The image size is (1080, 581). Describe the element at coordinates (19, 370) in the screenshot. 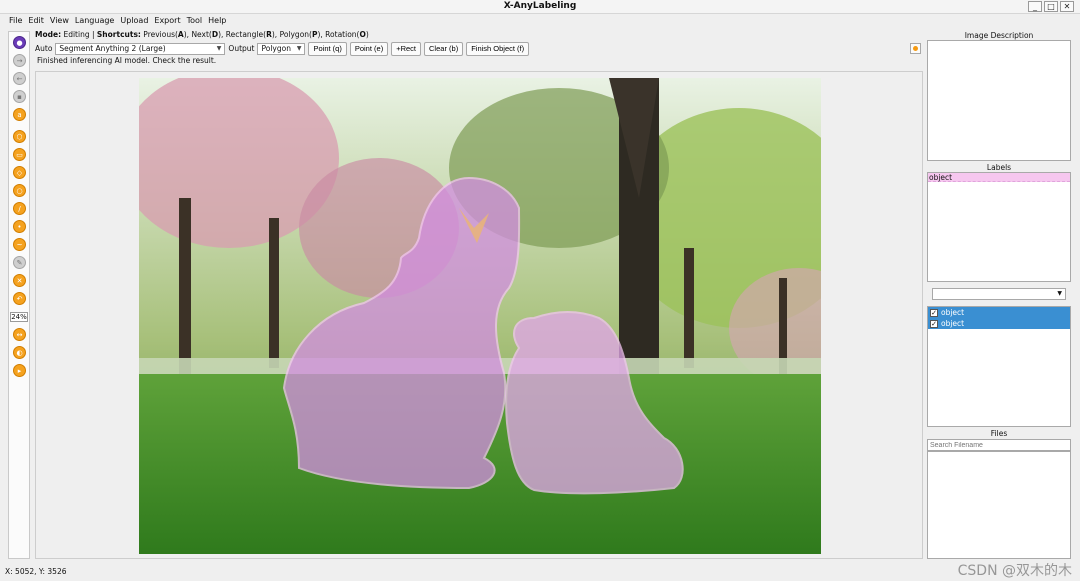

I see `run-icon: ▸` at that location.